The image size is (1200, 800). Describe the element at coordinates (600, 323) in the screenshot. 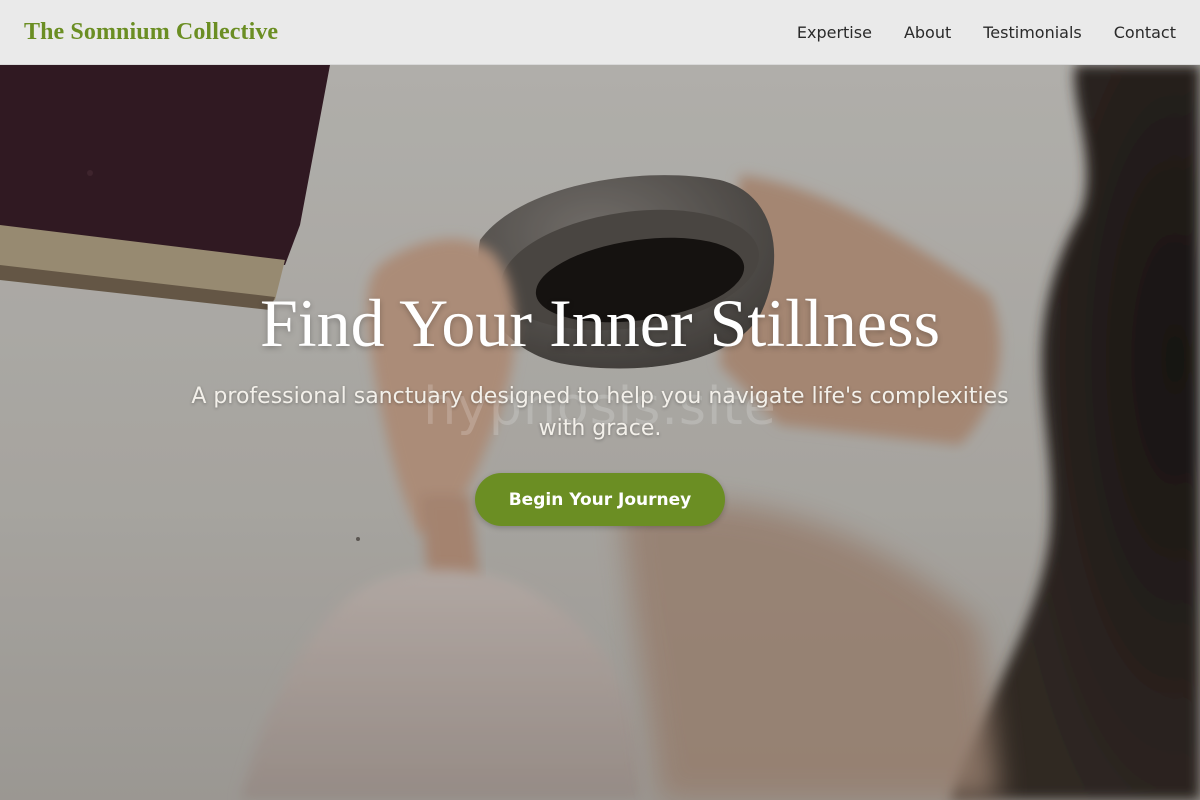

I see `hero-title: Find Your Inner Stillness` at that location.